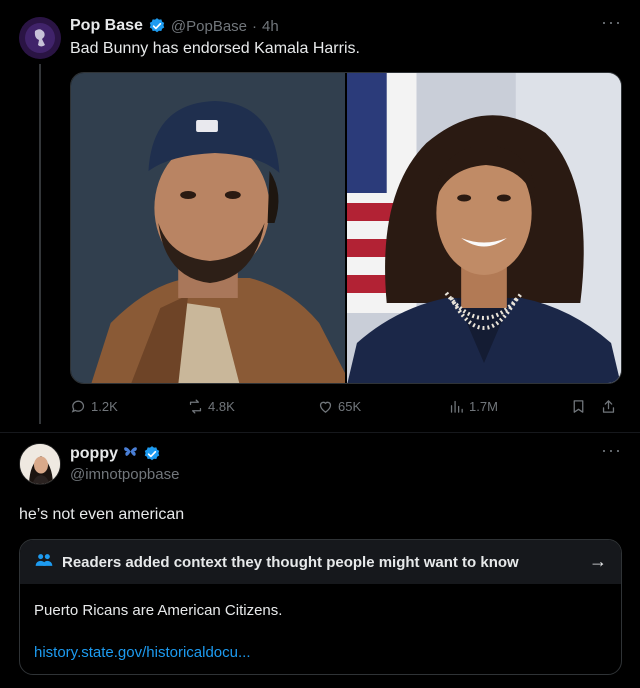 This screenshot has height=688, width=640. I want to click on share-icon, so click(608, 406).